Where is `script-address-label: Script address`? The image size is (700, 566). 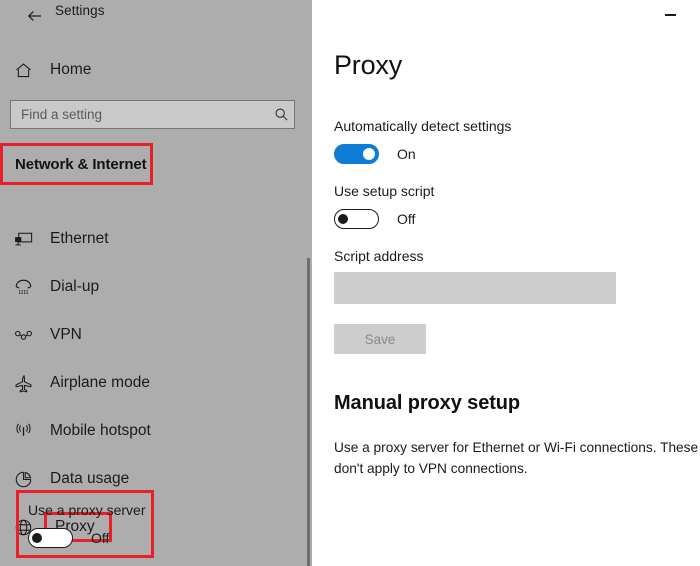 script-address-label: Script address is located at coordinates (379, 256).